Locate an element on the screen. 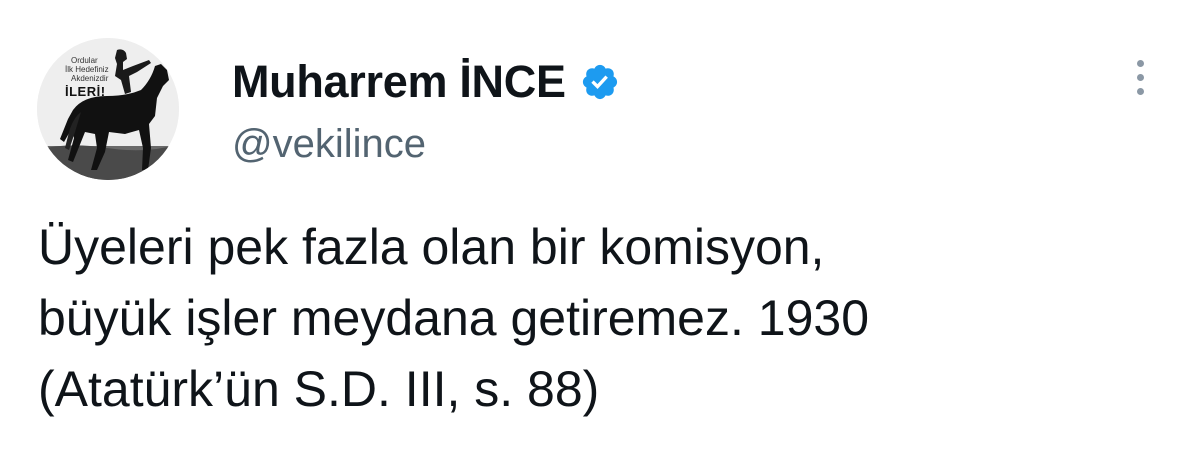  tweet-text-line: Üyeleri pek fazla olan bir komisyon, is located at coordinates (431, 247).